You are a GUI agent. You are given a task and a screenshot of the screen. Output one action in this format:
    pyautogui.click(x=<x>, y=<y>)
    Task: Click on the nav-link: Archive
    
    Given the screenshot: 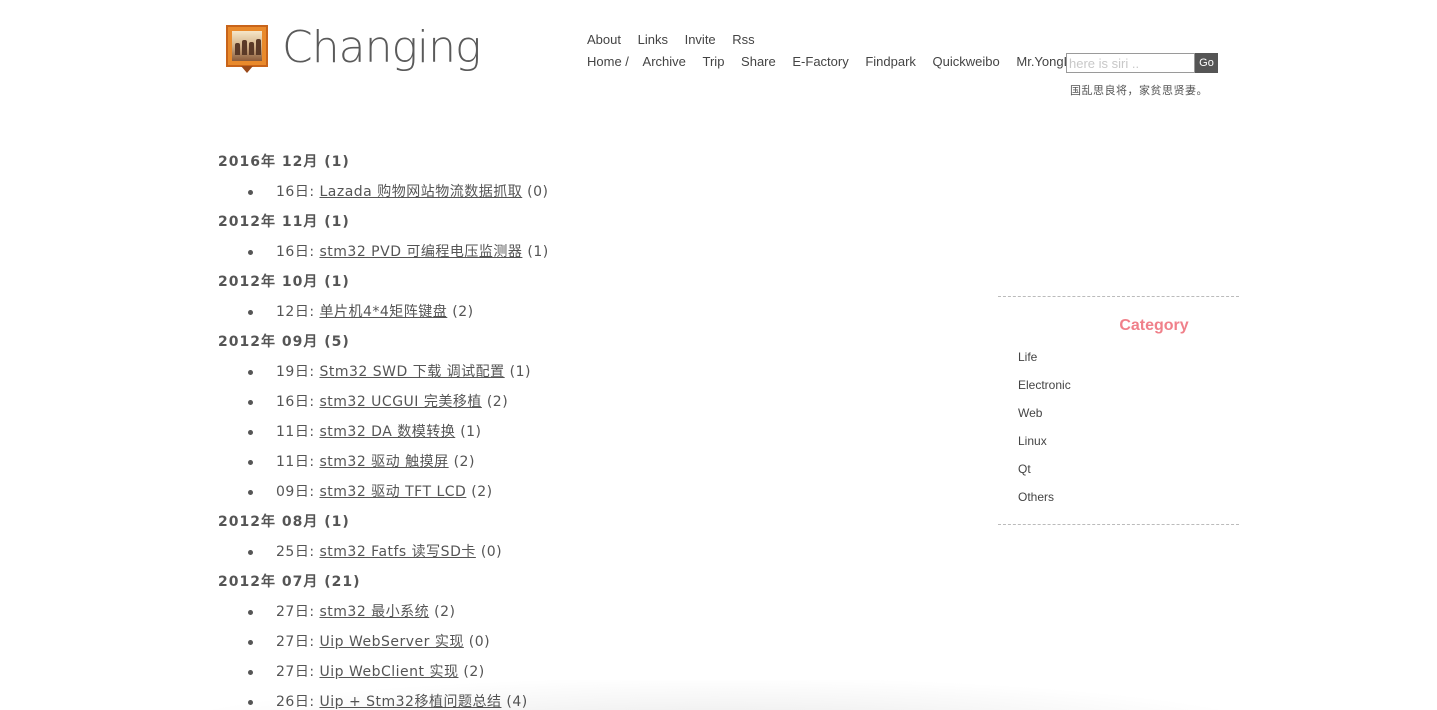 What is the action you would take?
    pyautogui.click(x=664, y=61)
    